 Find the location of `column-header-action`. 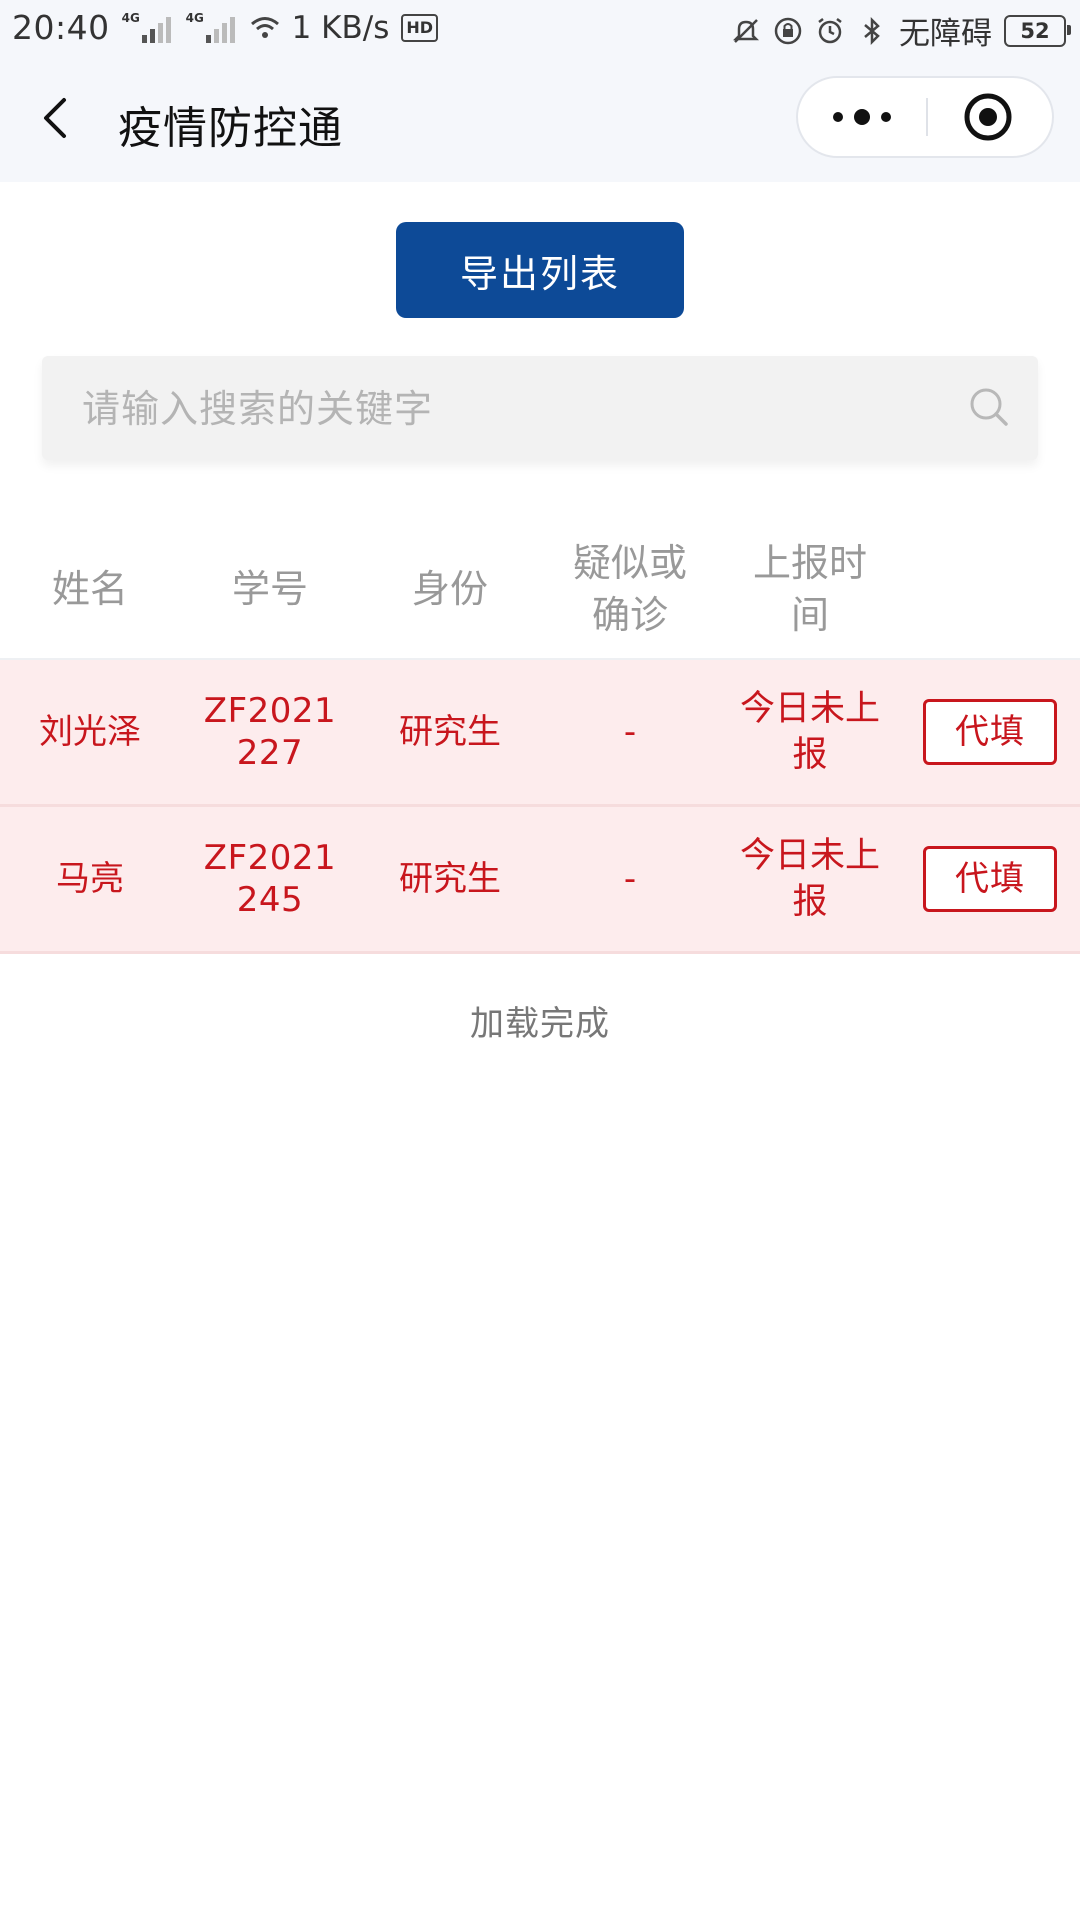

column-header-action is located at coordinates (990, 589).